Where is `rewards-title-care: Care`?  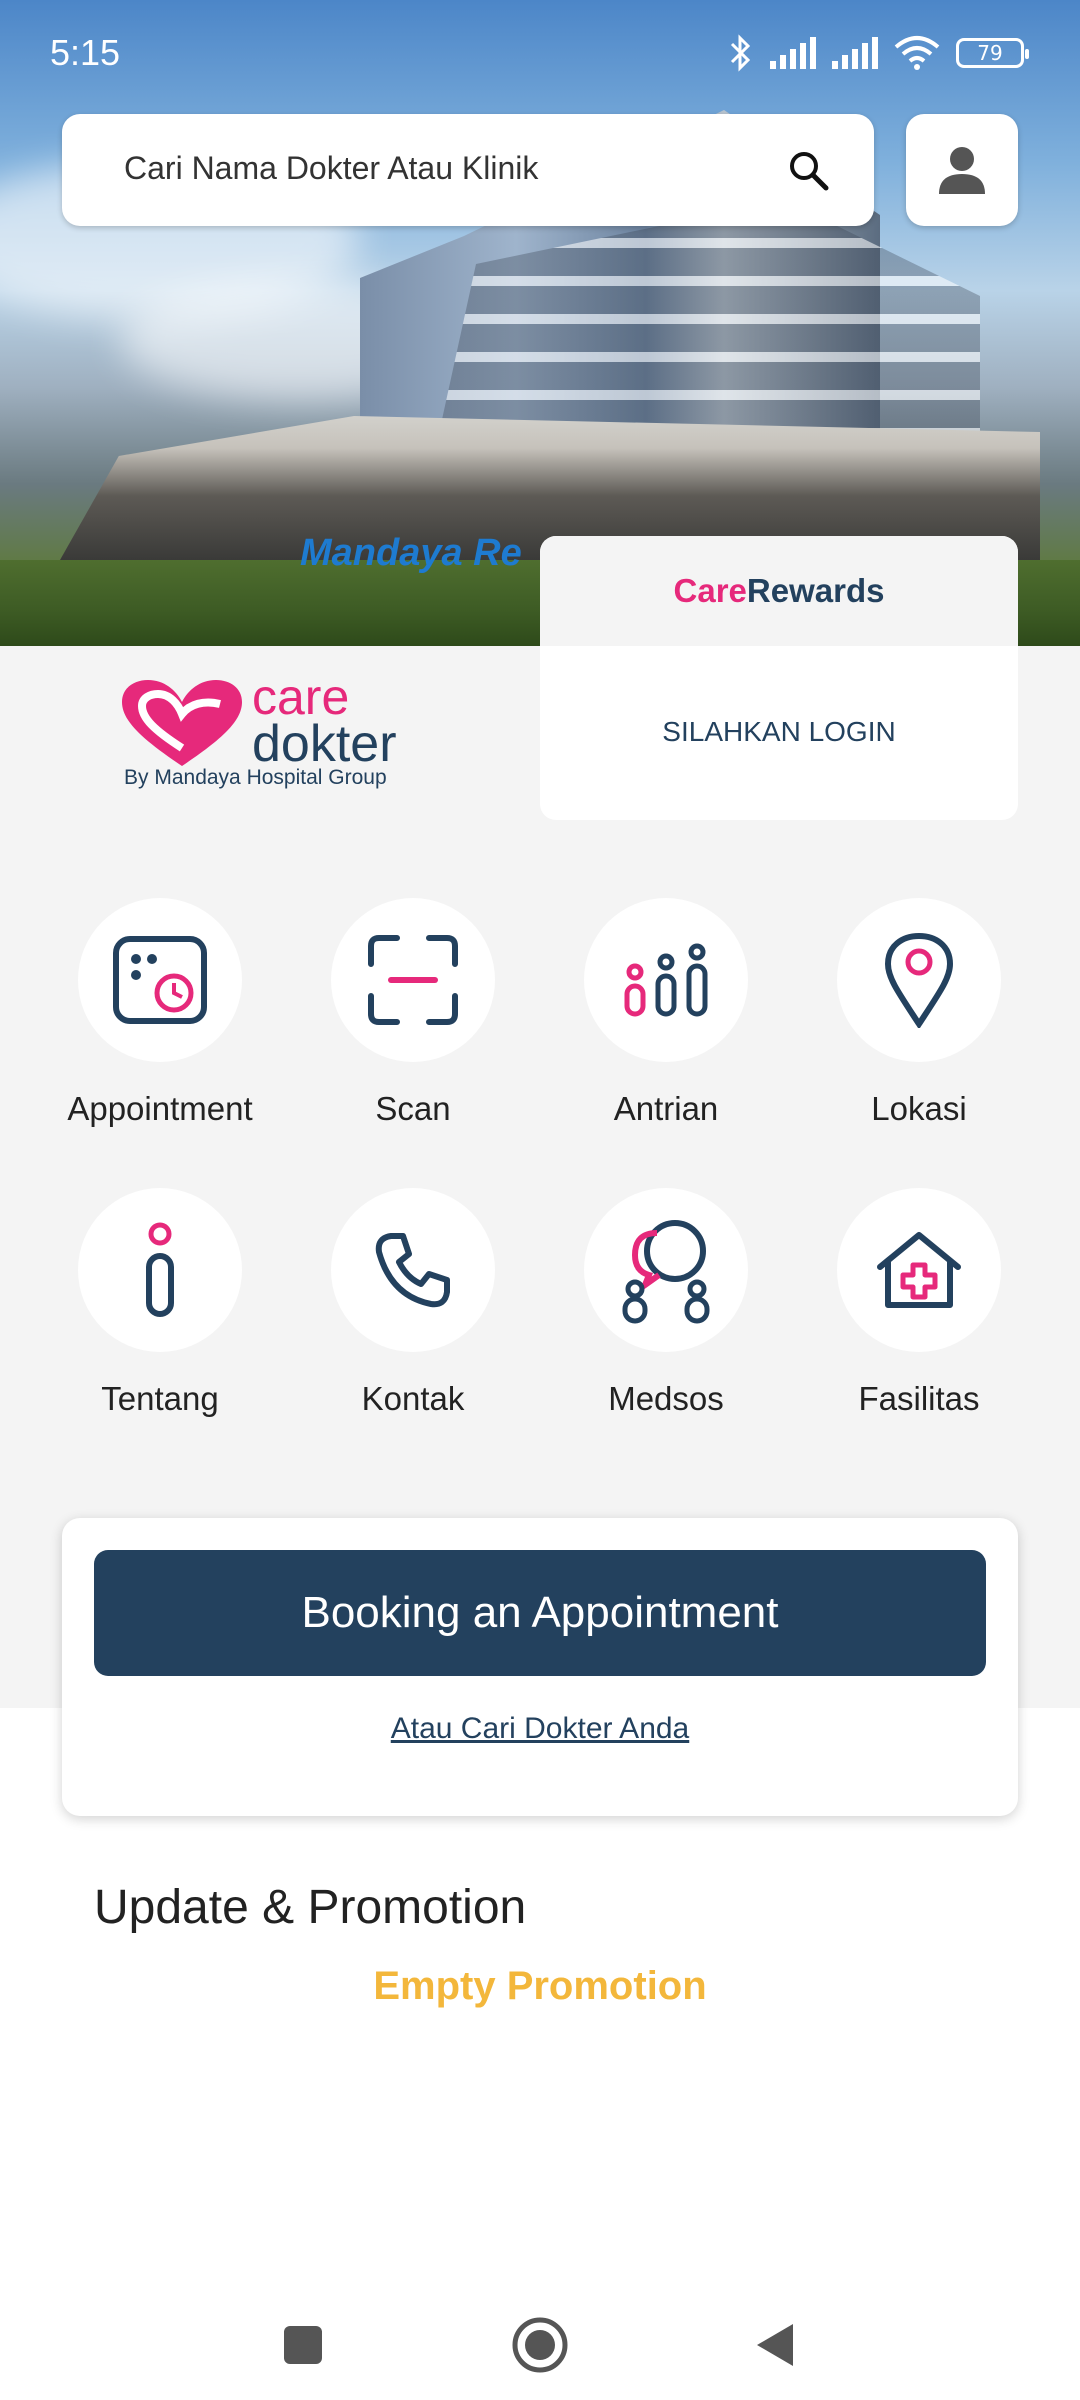 rewards-title-care: Care is located at coordinates (710, 590).